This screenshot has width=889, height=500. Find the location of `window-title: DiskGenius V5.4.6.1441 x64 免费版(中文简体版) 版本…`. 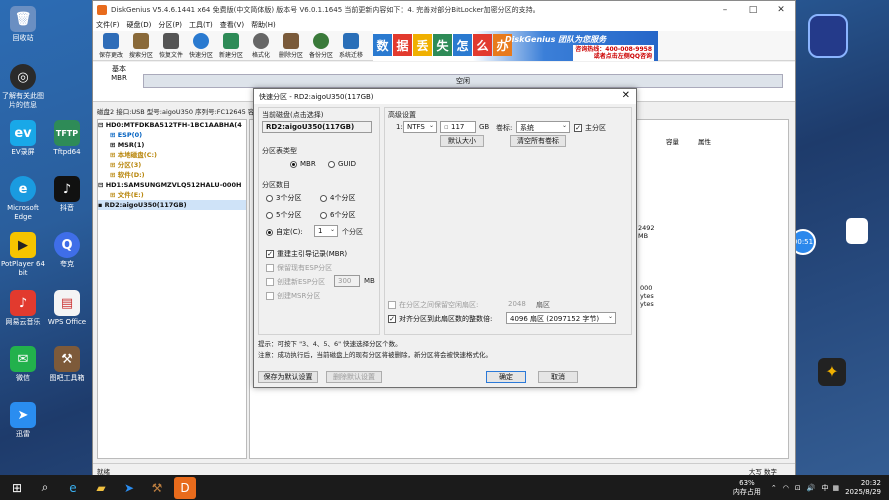

window-title: DiskGenius V5.4.6.1441 x64 免费版(中文简体版) 版本… is located at coordinates (325, 9).